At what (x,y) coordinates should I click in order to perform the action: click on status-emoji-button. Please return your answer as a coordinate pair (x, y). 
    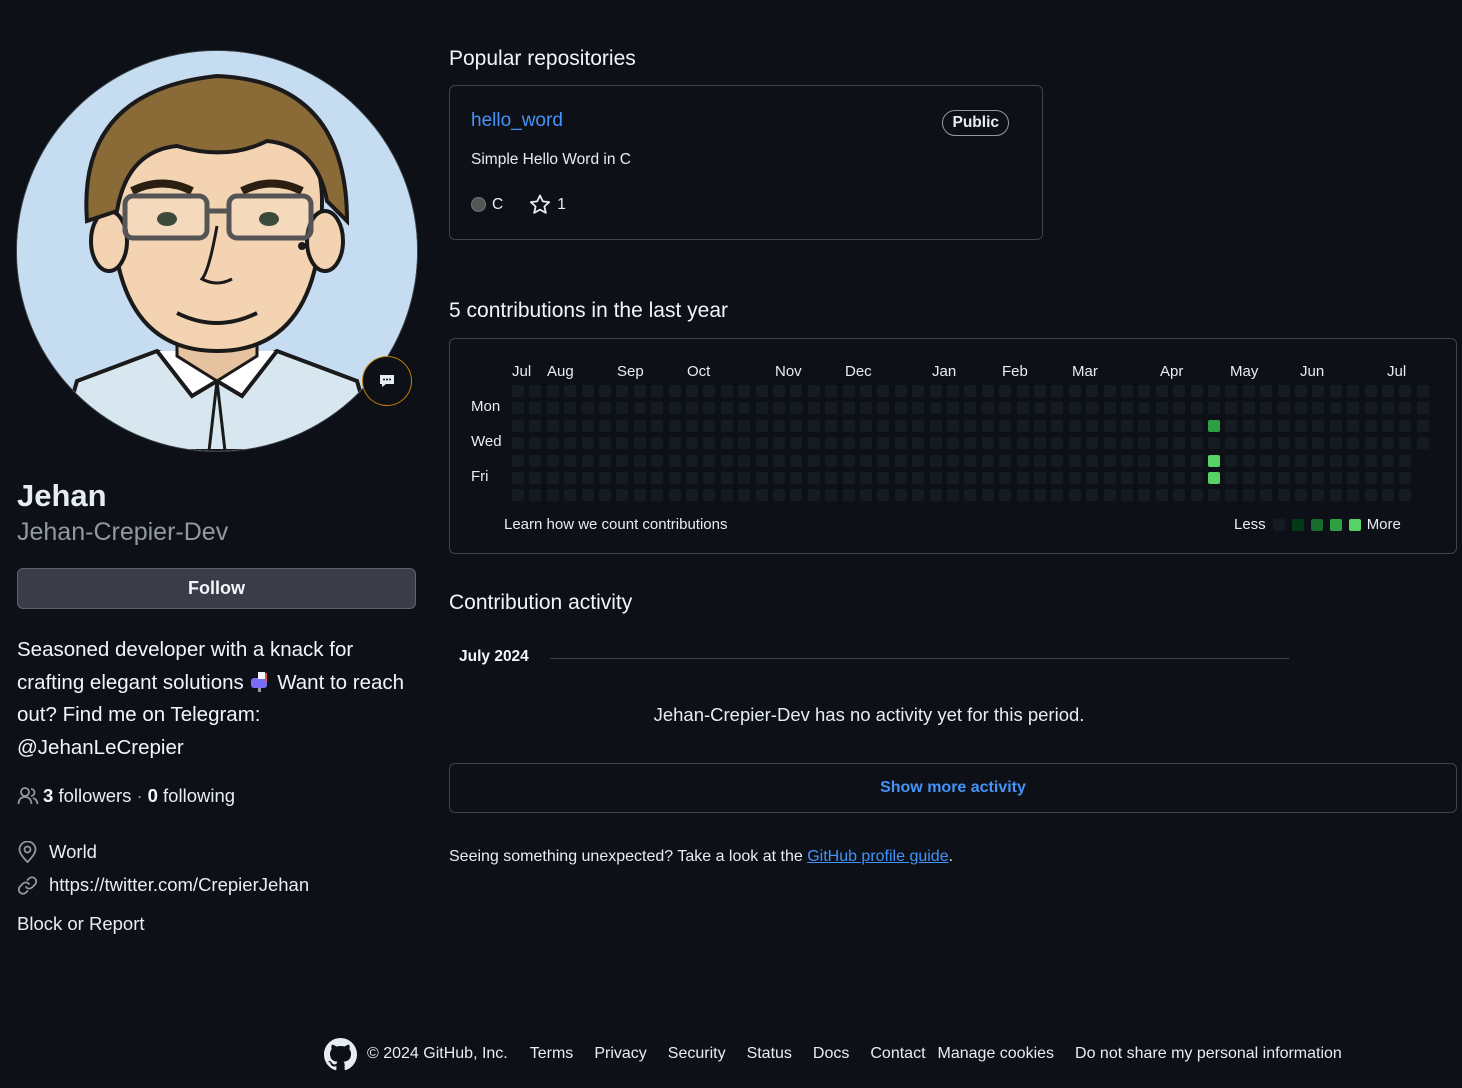
    Looking at the image, I should click on (387, 381).